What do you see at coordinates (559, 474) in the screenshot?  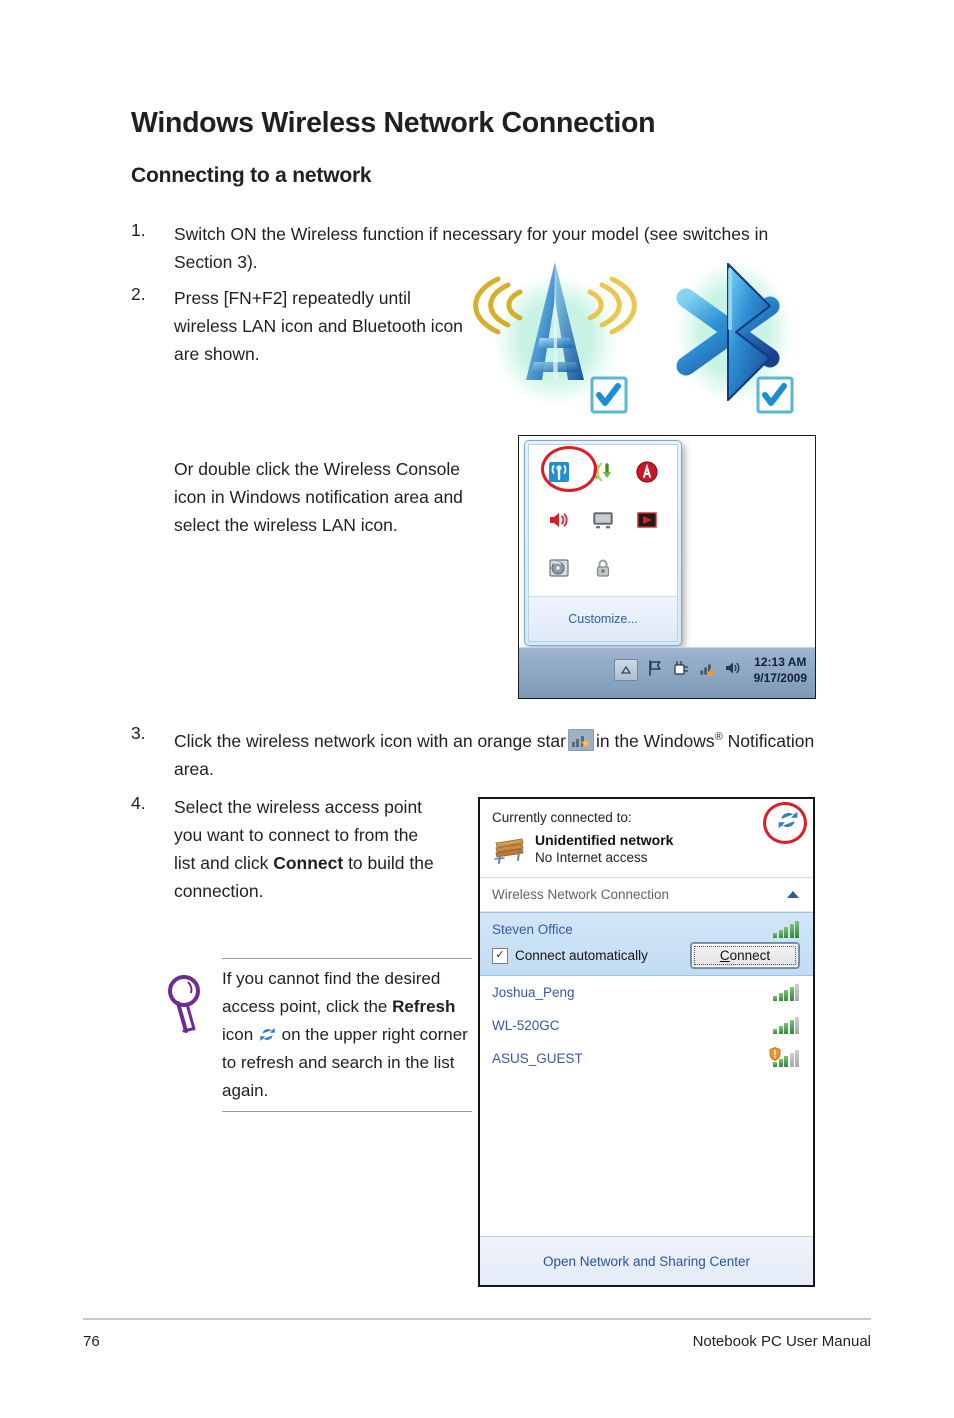 I see `wireless-console-icon` at bounding box center [559, 474].